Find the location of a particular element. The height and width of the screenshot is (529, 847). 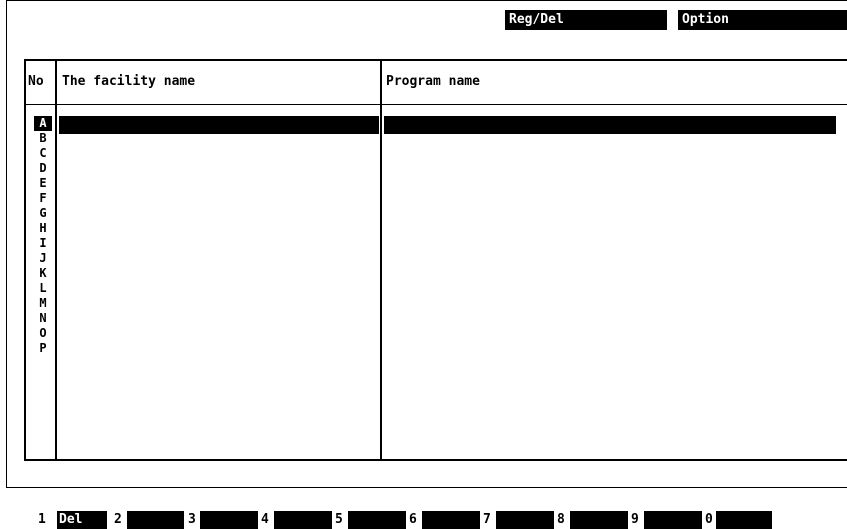

menu-option: Option is located at coordinates (762, 20).